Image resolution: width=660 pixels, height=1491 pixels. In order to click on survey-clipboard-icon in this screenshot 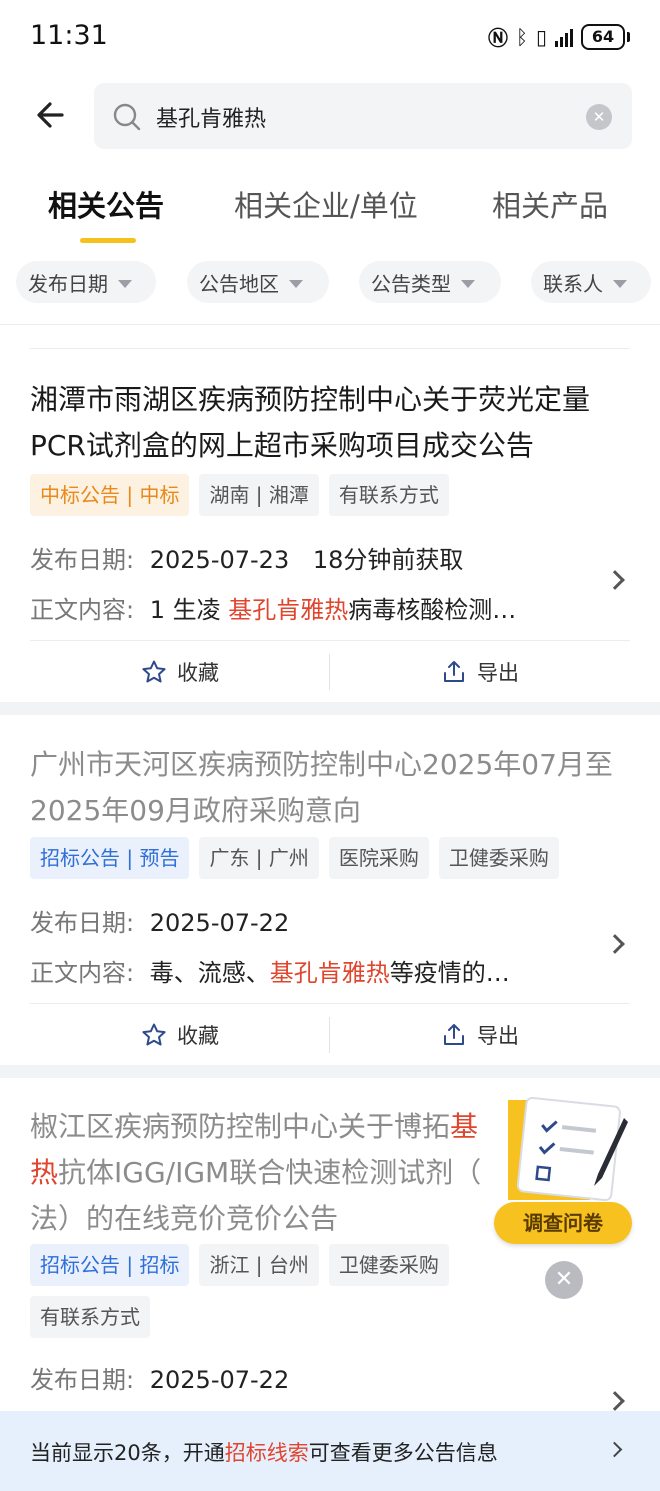, I will do `click(568, 1149)`.